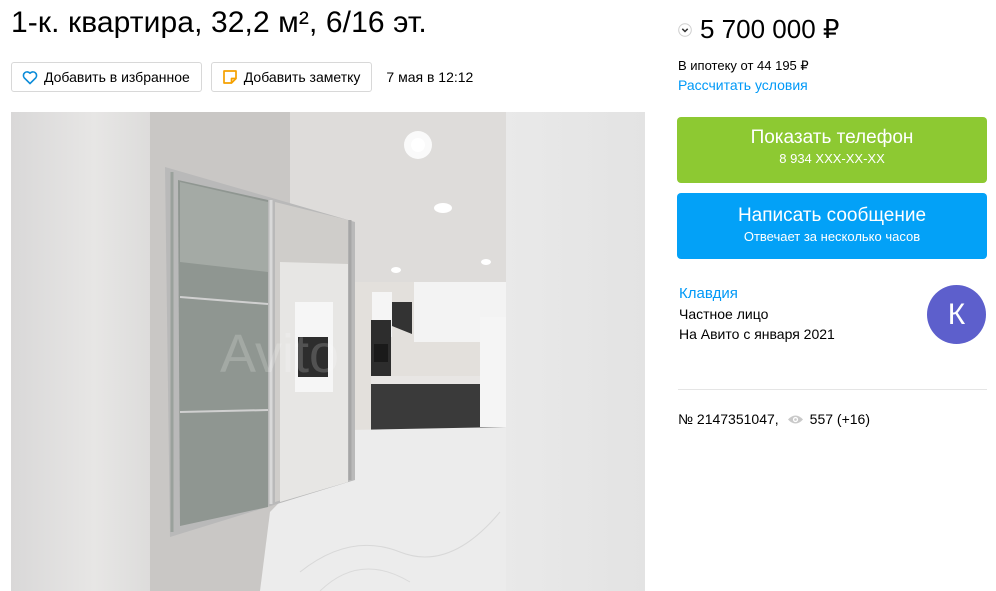 The image size is (996, 591). I want to click on listing-title: 1-к. квартира, 32,2 м², 6/16 эт., so click(219, 22).